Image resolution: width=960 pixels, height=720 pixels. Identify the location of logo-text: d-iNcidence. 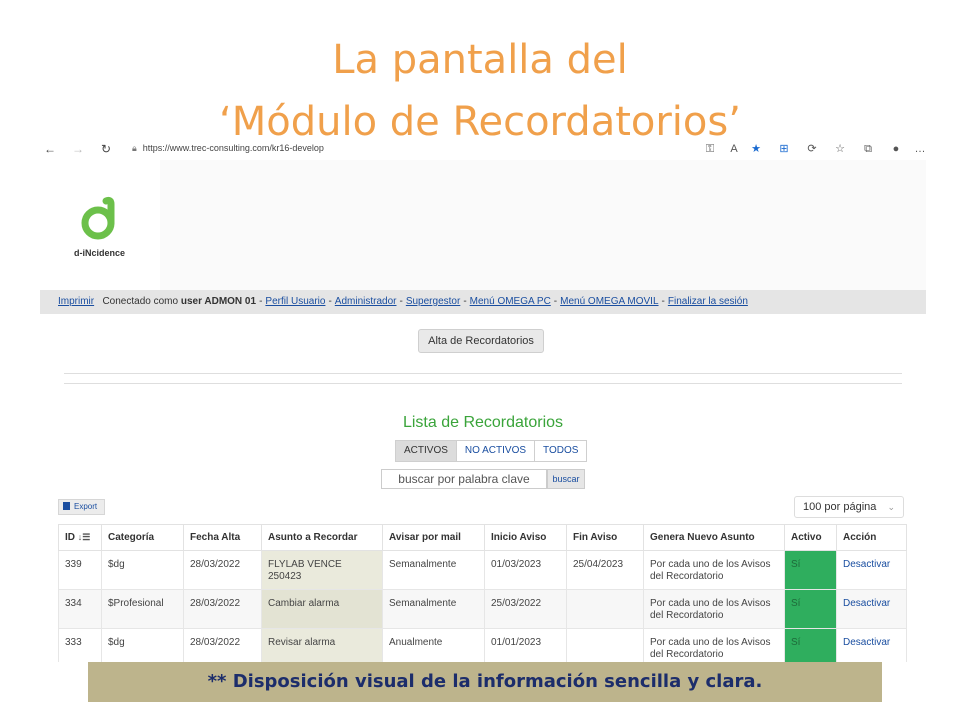
(100, 253).